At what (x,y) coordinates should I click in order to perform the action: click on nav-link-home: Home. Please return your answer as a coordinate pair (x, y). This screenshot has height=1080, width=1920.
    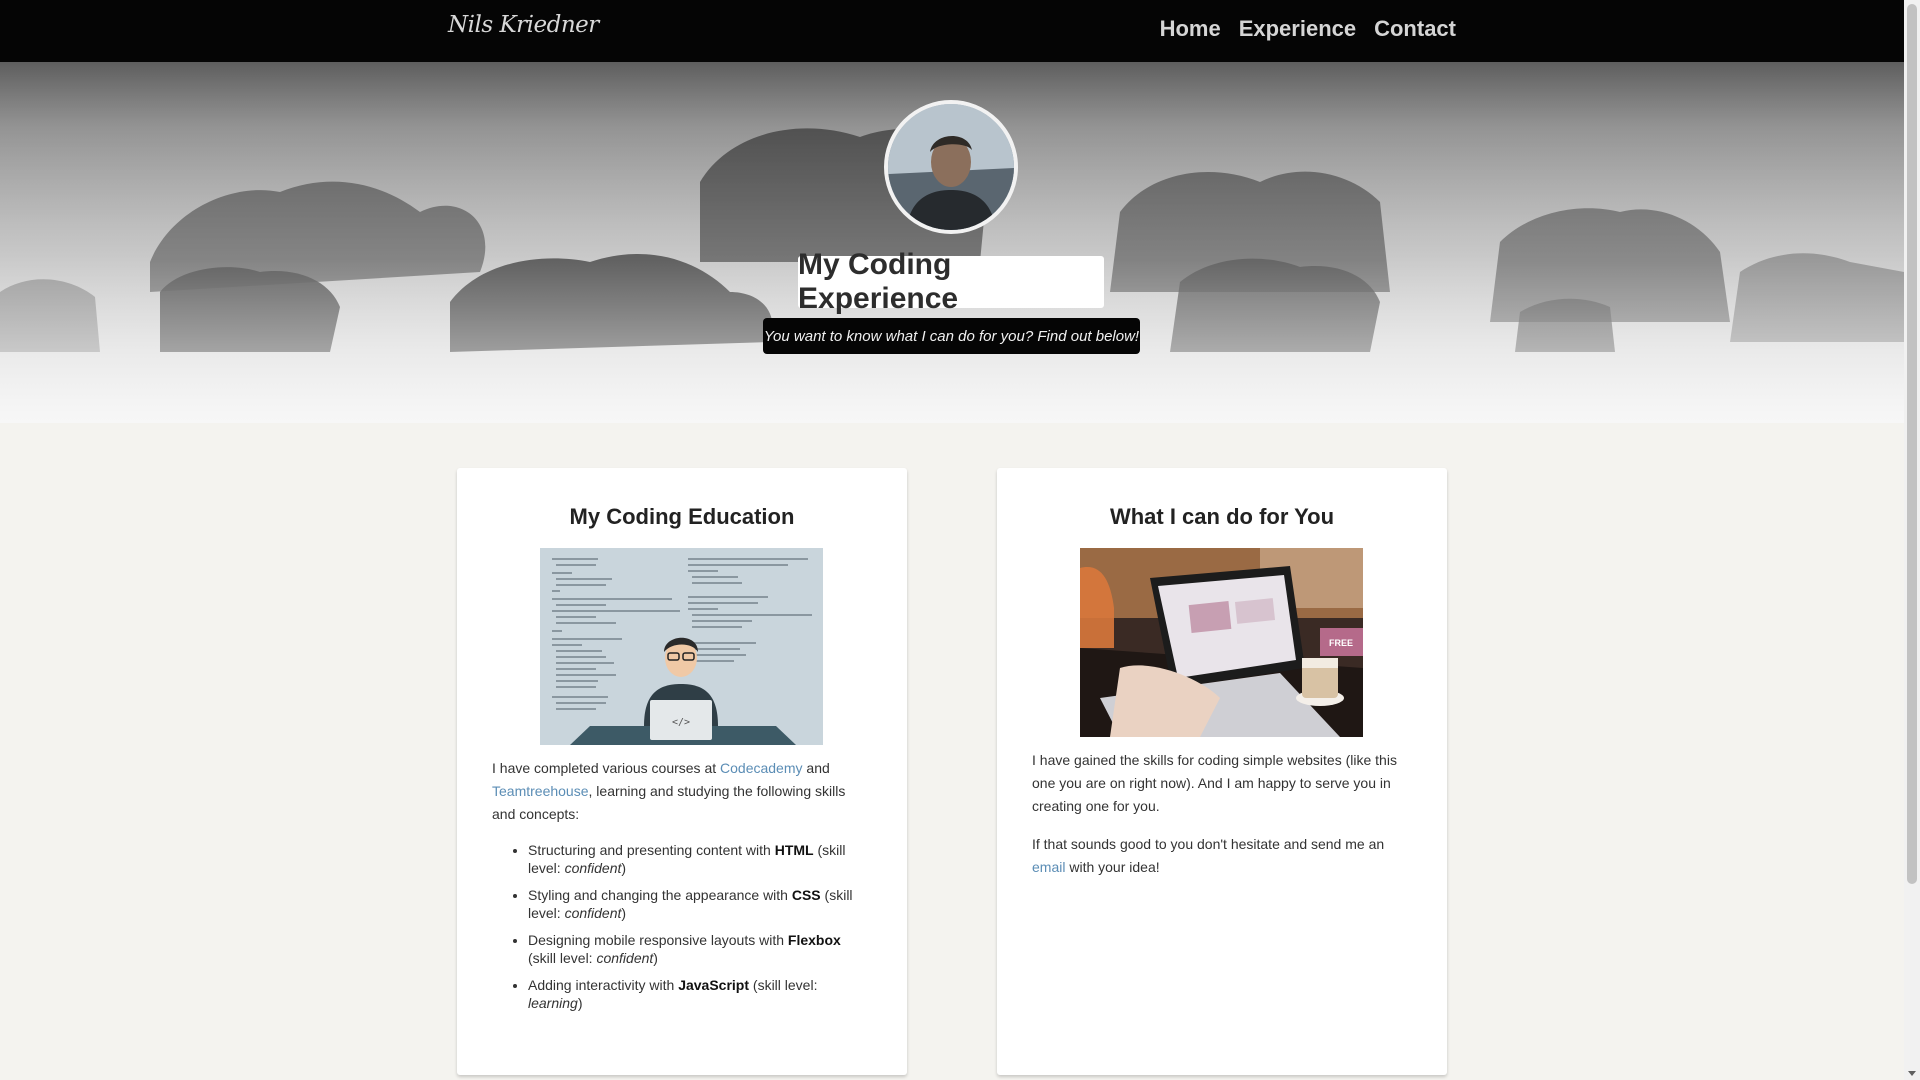
    Looking at the image, I should click on (1190, 29).